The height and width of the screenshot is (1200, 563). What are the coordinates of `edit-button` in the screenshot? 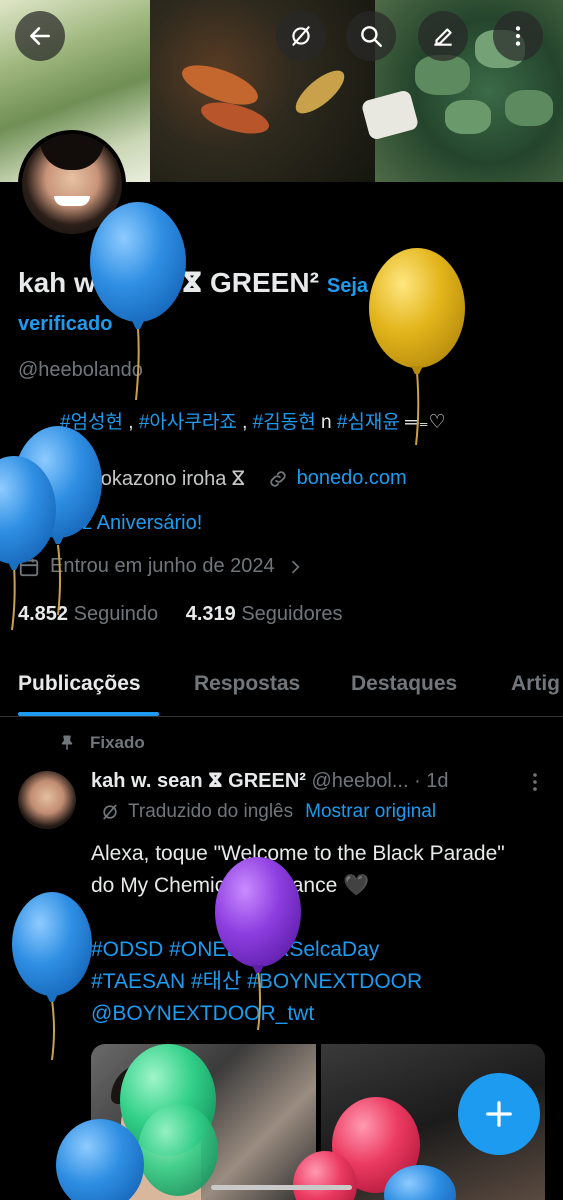 It's located at (443, 36).